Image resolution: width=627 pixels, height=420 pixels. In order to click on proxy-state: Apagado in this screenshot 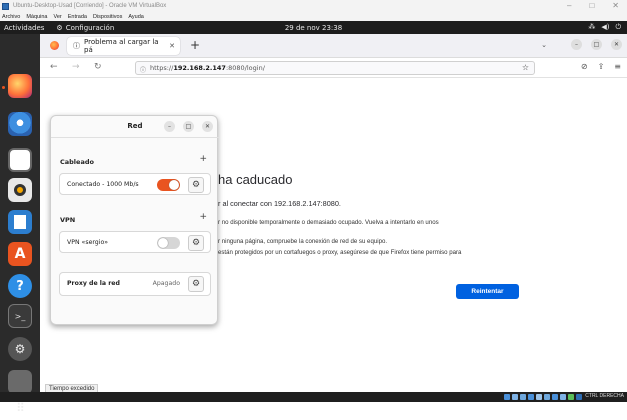, I will do `click(166, 283)`.